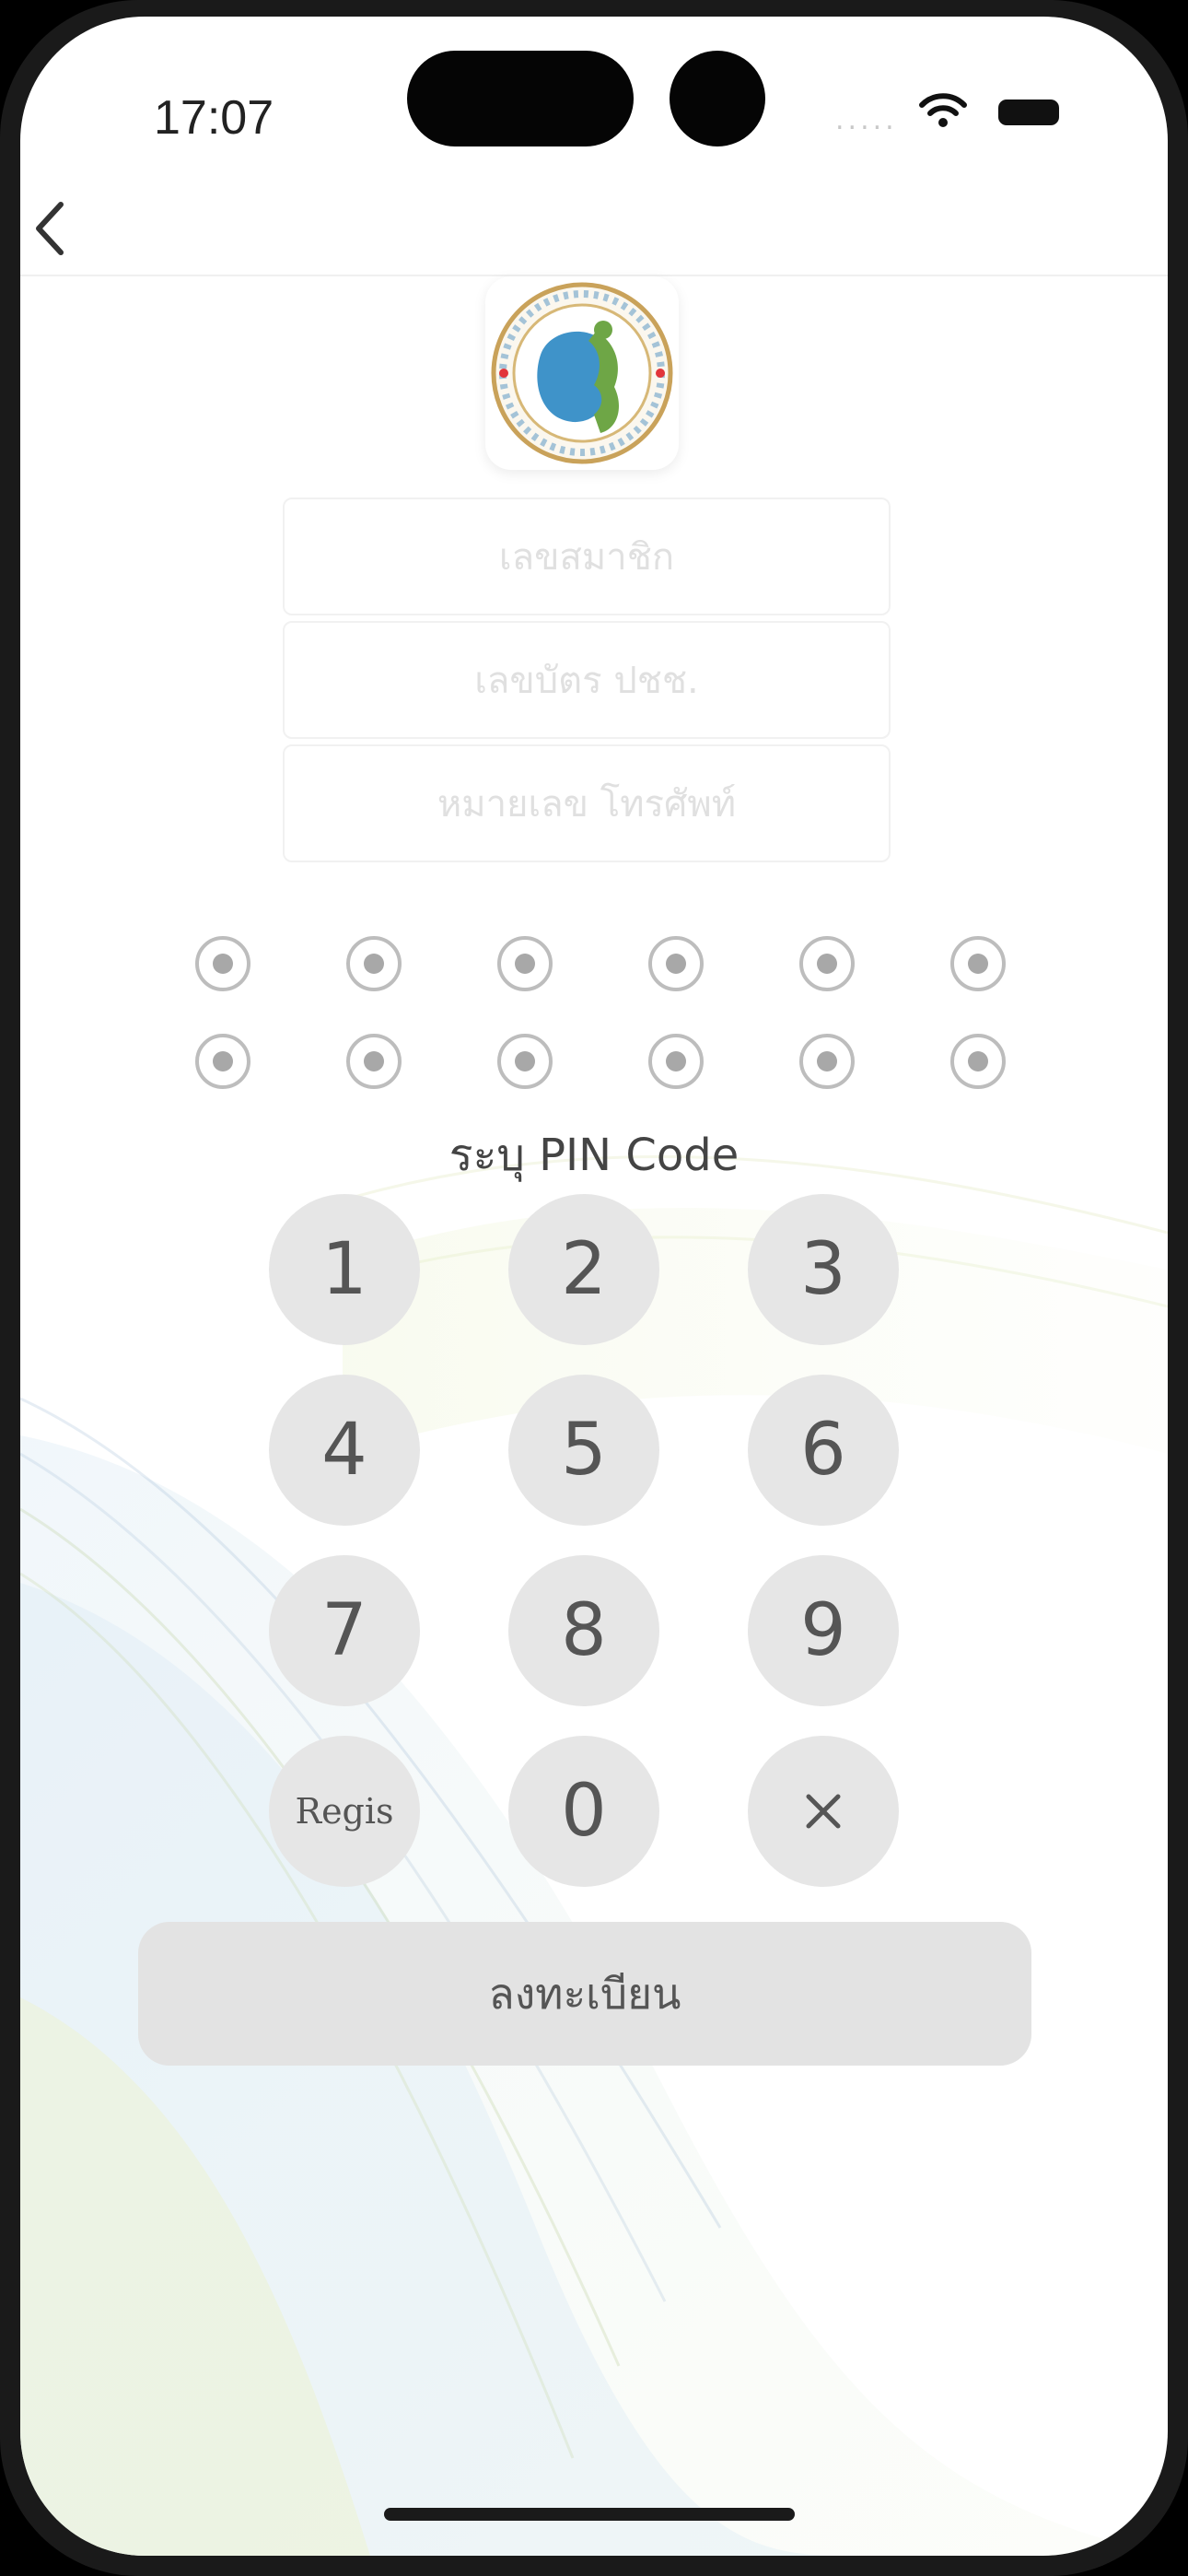 The image size is (1188, 2576). What do you see at coordinates (583, 1269) in the screenshot?
I see `key-2: 2` at bounding box center [583, 1269].